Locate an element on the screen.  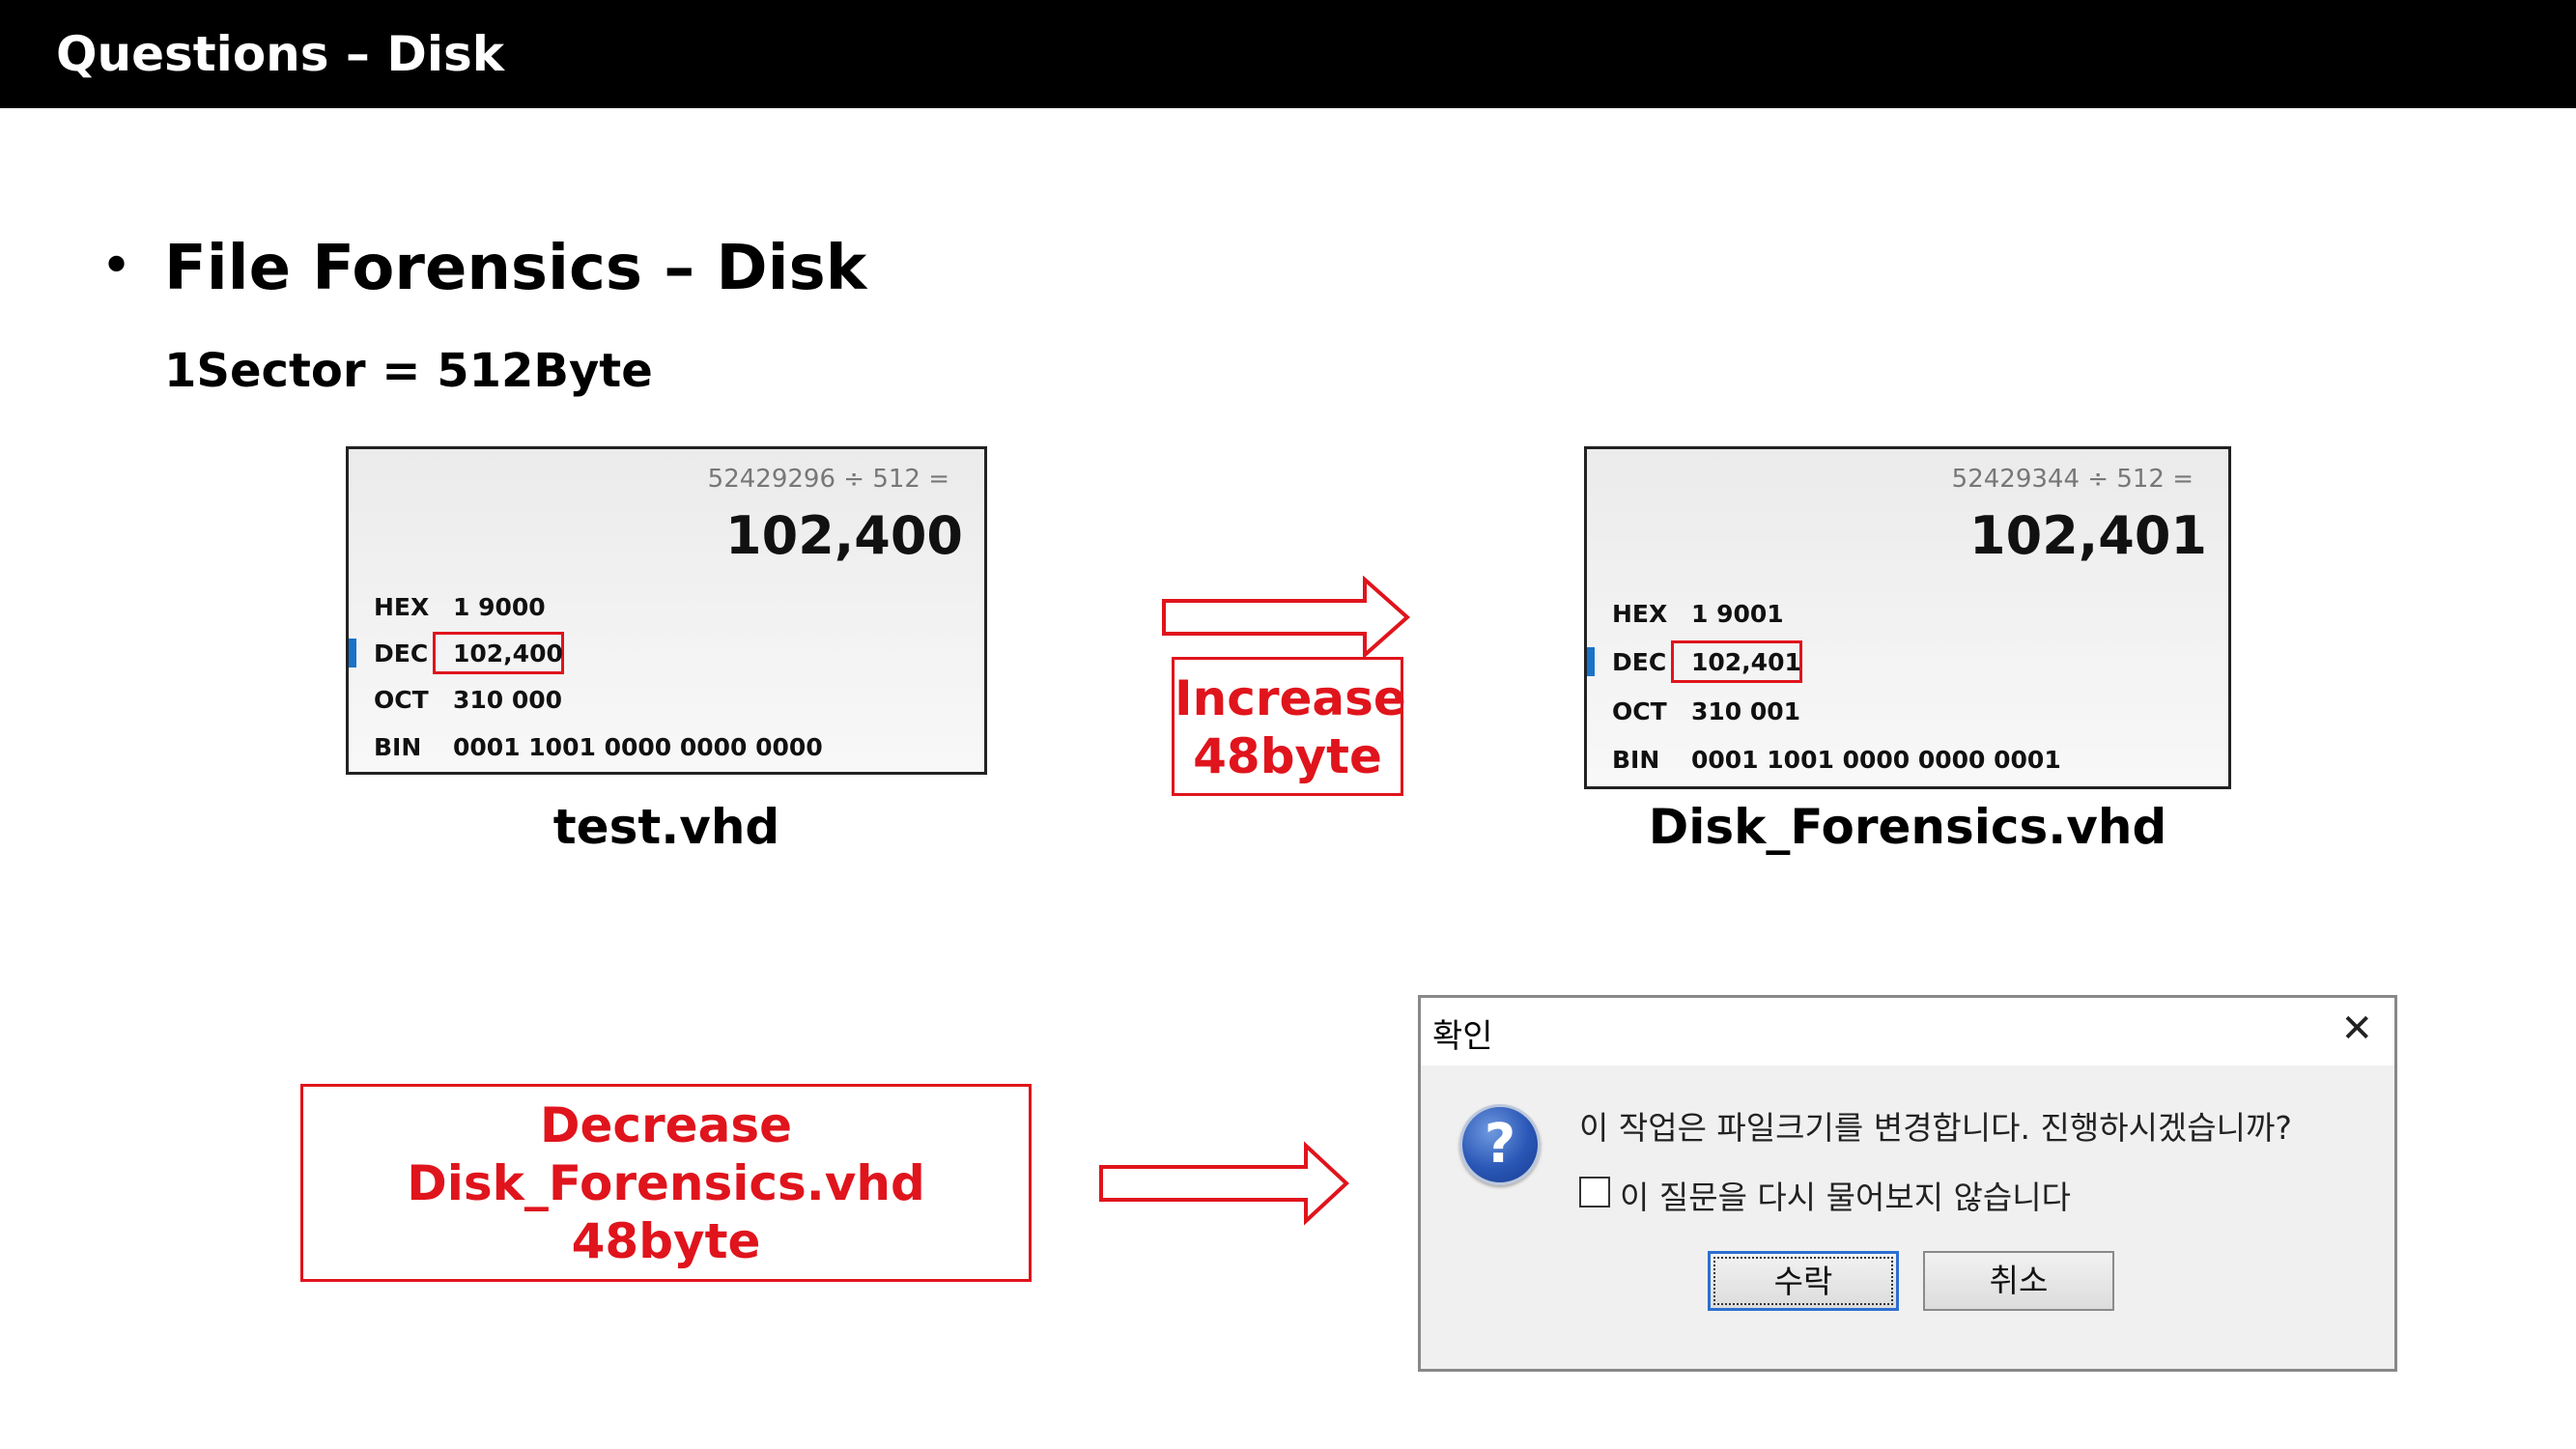
section-title: File Forensics – Disk is located at coordinates (515, 268).